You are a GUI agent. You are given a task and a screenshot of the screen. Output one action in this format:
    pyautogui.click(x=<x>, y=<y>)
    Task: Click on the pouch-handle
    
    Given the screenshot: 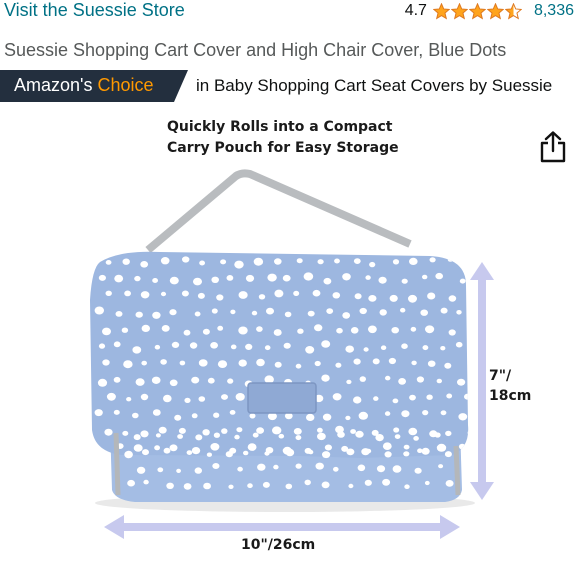 What is the action you would take?
    pyautogui.click(x=278, y=211)
    